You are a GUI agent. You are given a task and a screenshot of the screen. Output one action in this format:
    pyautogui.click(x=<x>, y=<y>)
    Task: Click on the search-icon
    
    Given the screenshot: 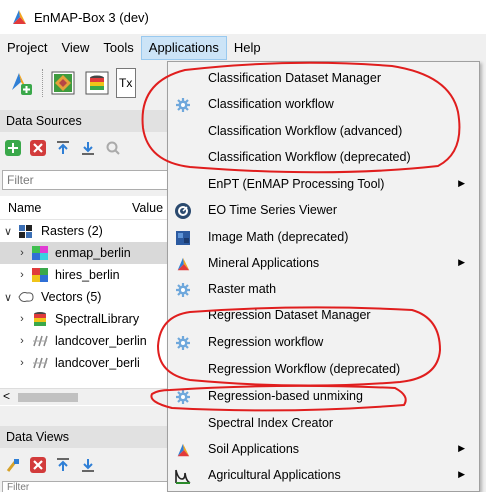 What is the action you would take?
    pyautogui.click(x=113, y=148)
    